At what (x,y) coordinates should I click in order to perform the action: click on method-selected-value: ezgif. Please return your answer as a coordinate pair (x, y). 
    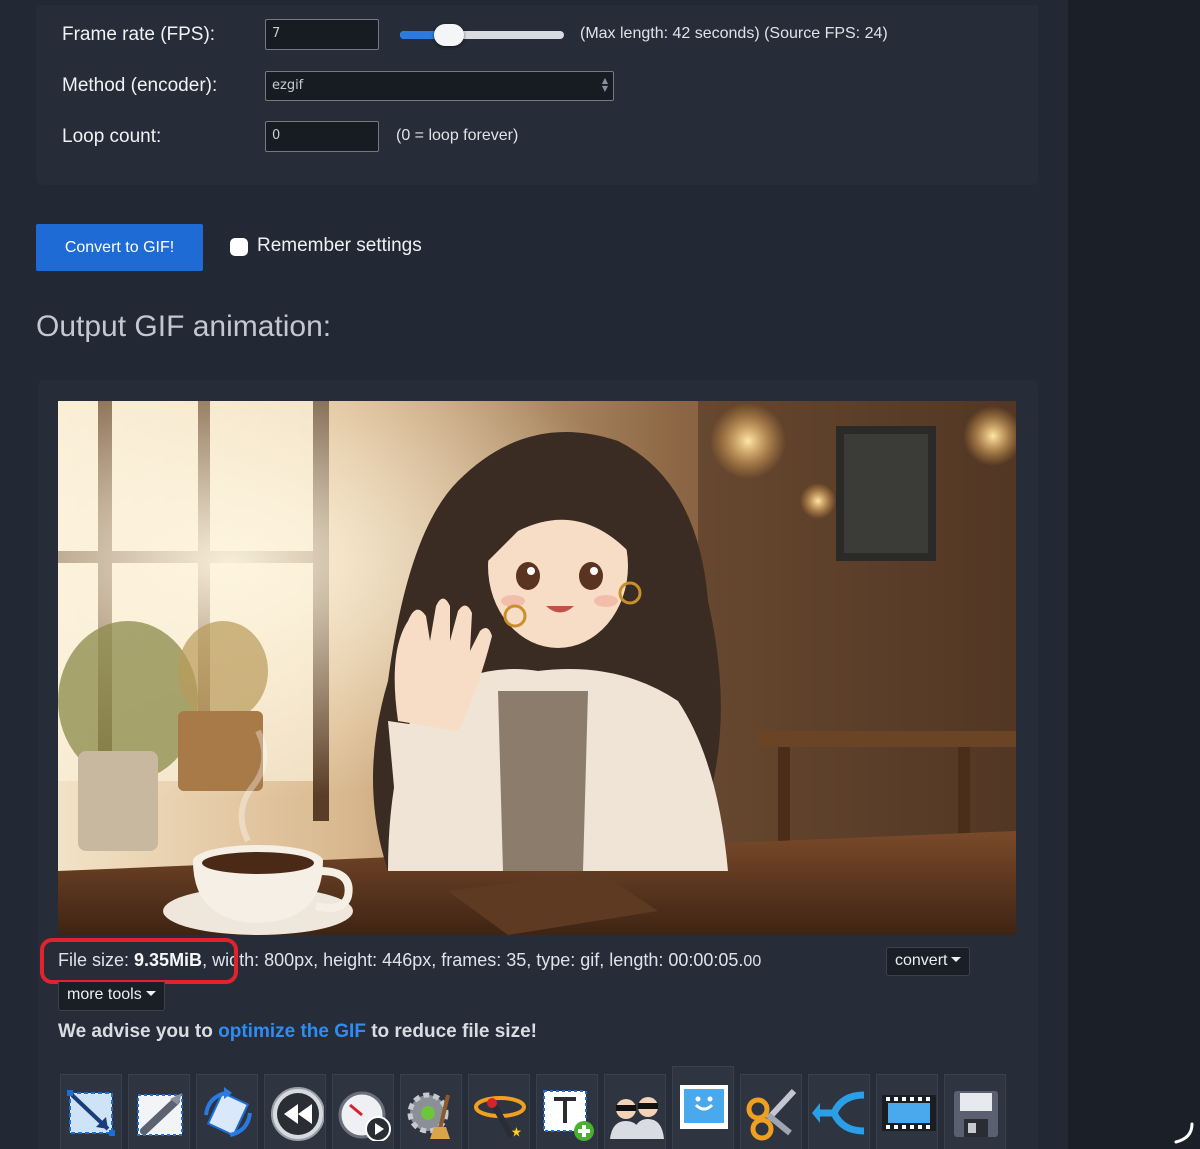
    Looking at the image, I should click on (288, 85).